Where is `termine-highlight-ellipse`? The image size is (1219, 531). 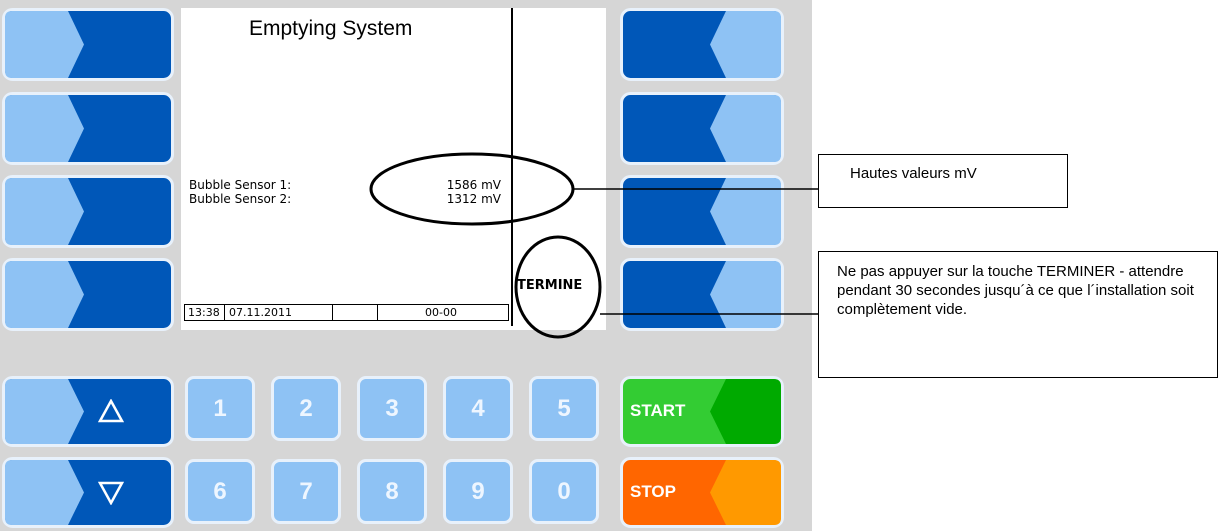
termine-highlight-ellipse is located at coordinates (558, 287).